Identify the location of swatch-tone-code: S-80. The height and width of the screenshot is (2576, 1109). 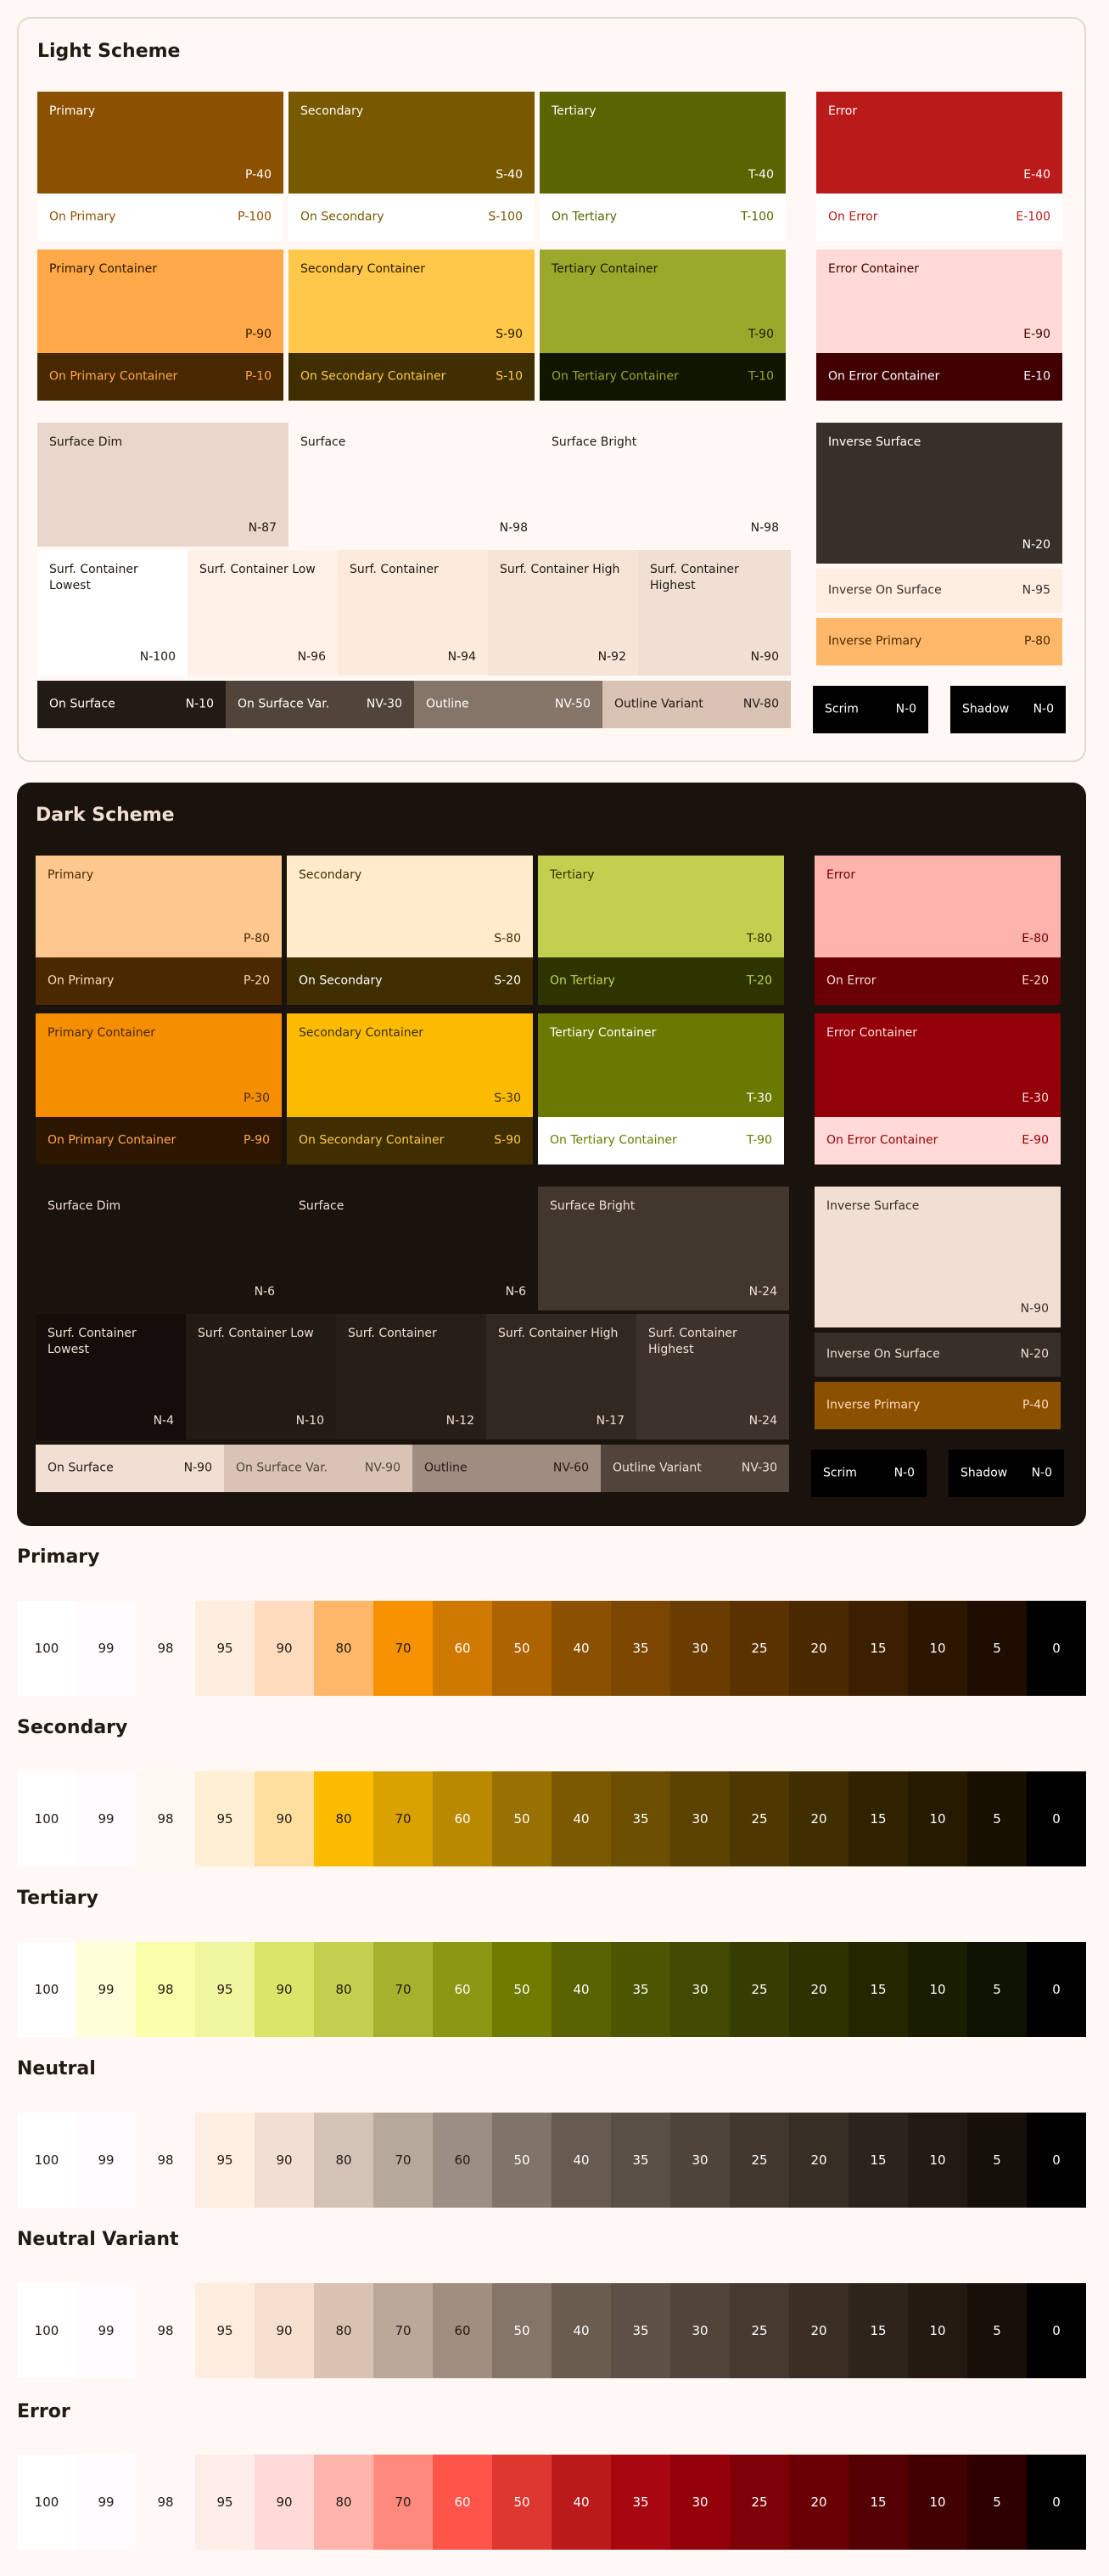
(507, 939).